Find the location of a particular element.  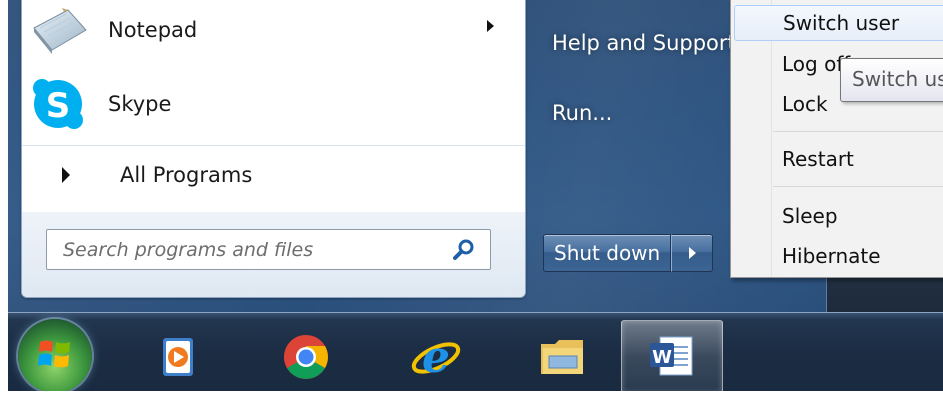

tooltip: Switch user is located at coordinates (891, 80).